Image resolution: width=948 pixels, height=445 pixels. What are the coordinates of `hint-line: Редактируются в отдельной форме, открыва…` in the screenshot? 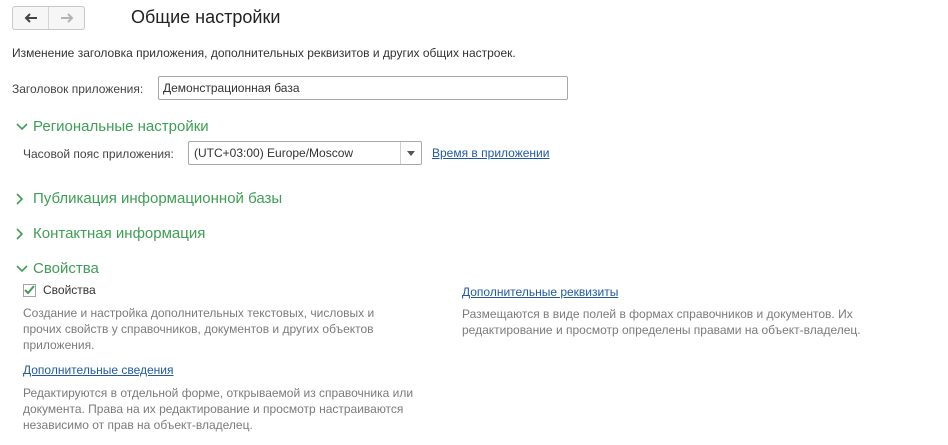 It's located at (218, 393).